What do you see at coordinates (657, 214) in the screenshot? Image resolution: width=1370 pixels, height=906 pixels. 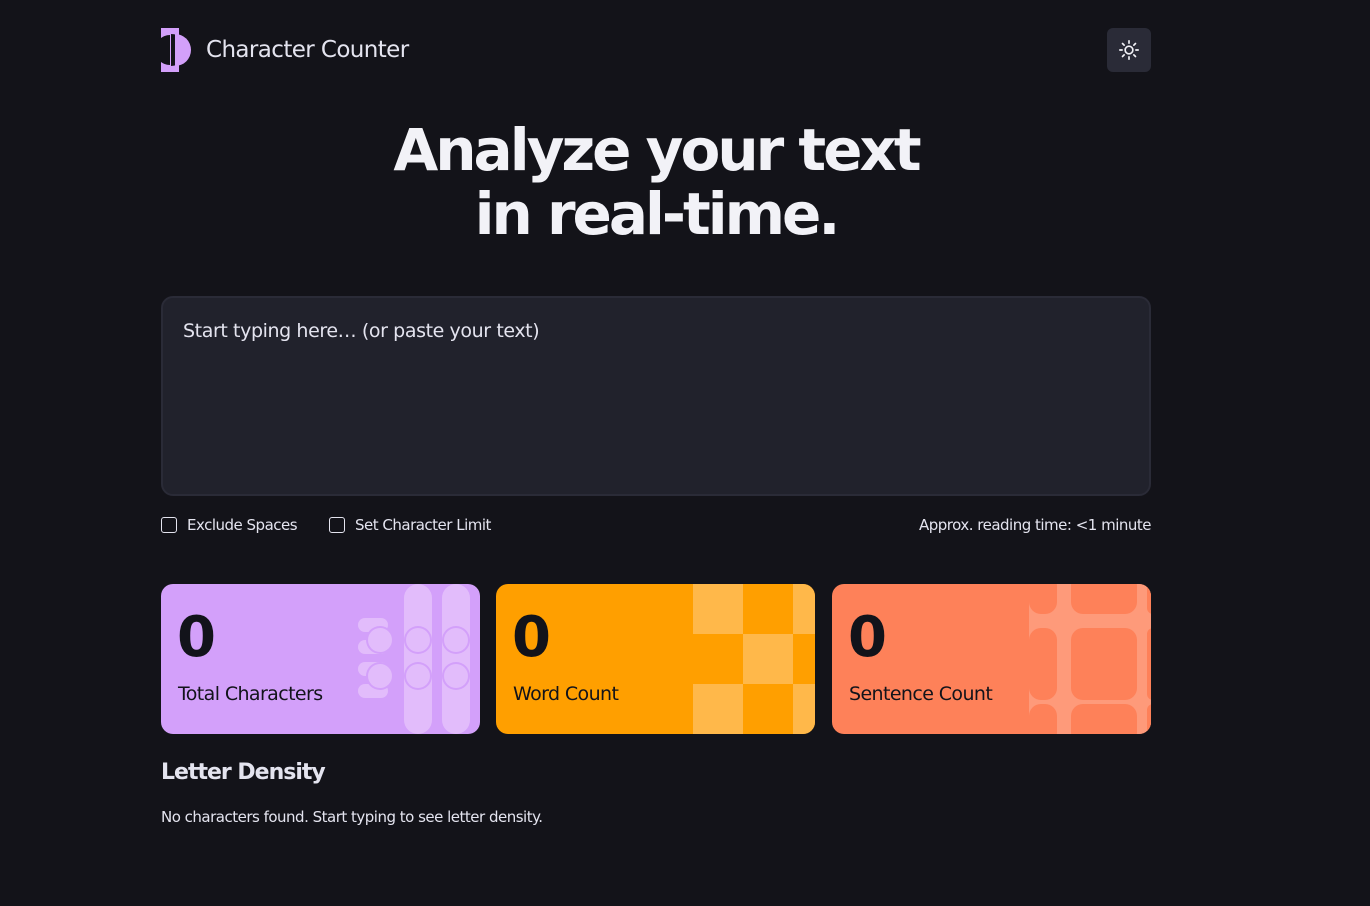 I see `hero-line-2: in real-time.` at bounding box center [657, 214].